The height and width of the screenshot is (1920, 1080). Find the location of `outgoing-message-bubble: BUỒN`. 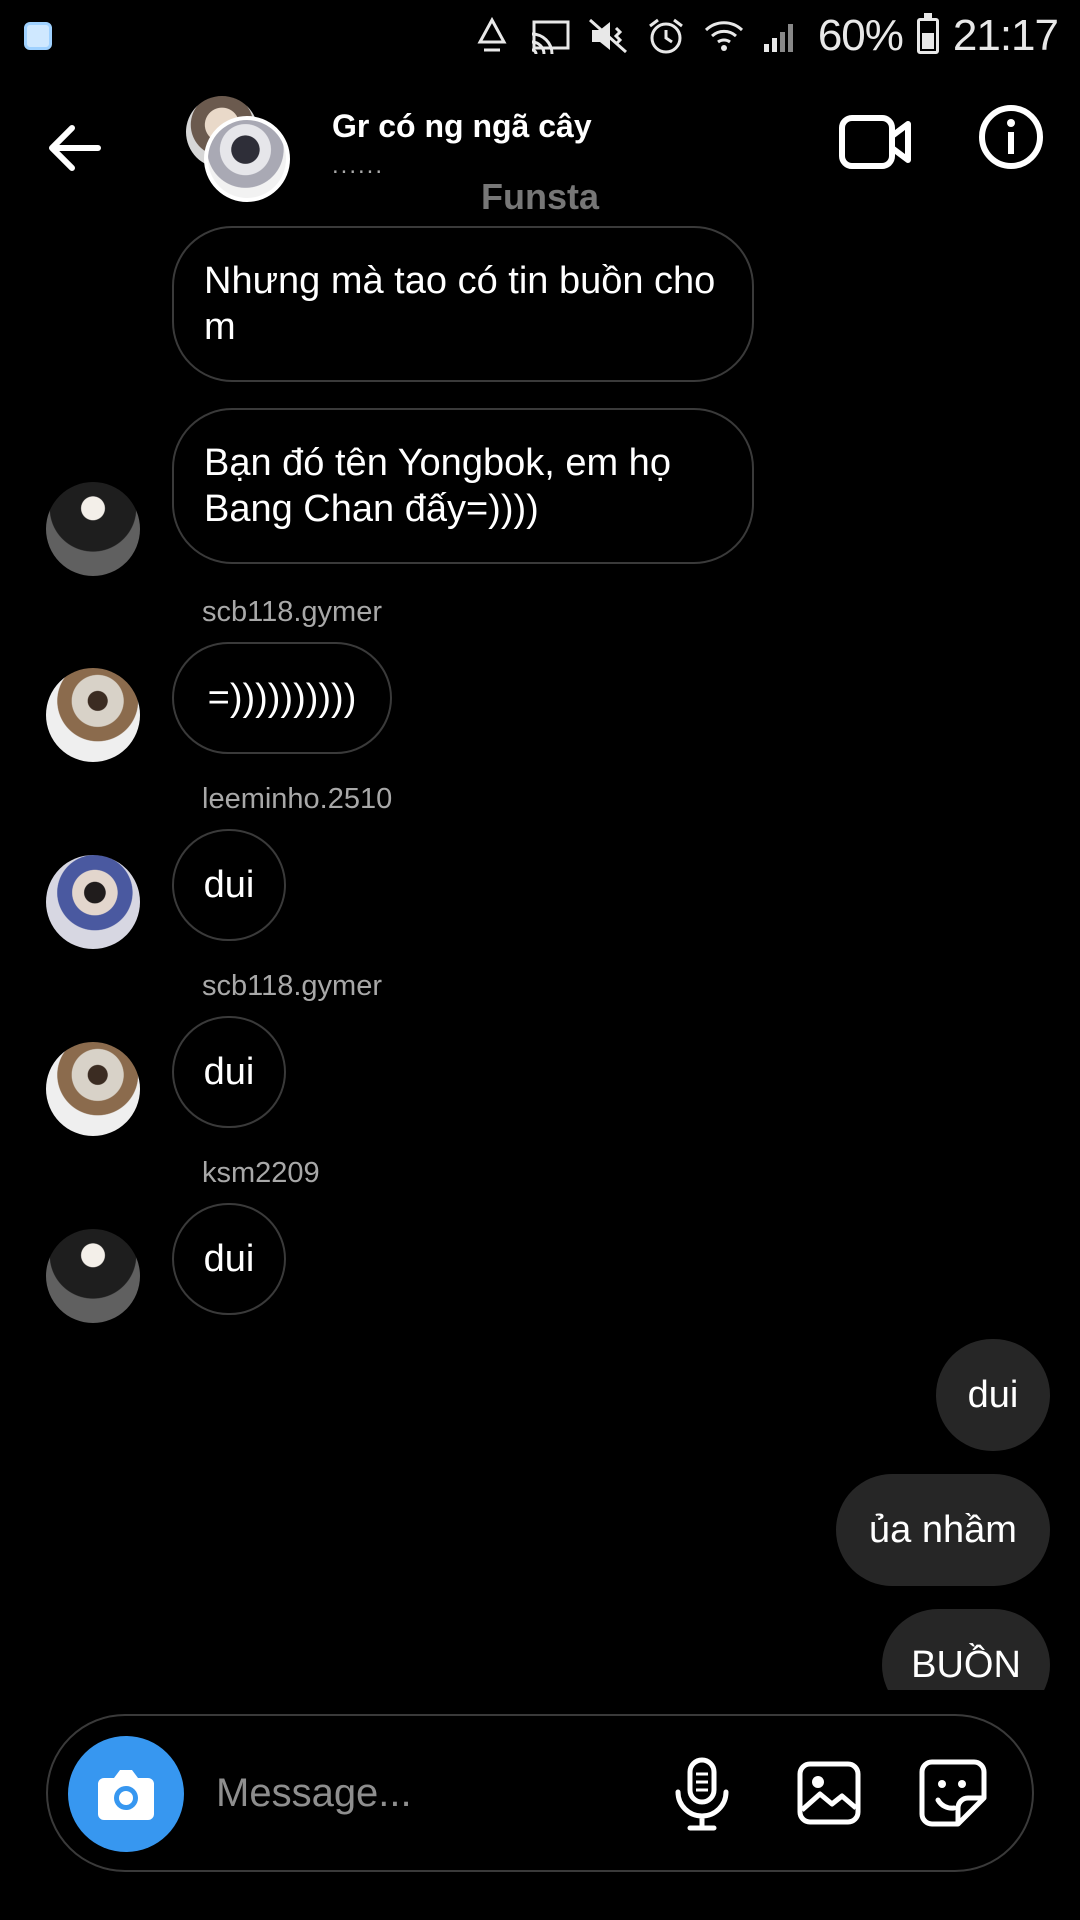

outgoing-message-bubble: BUỒN is located at coordinates (966, 1649).